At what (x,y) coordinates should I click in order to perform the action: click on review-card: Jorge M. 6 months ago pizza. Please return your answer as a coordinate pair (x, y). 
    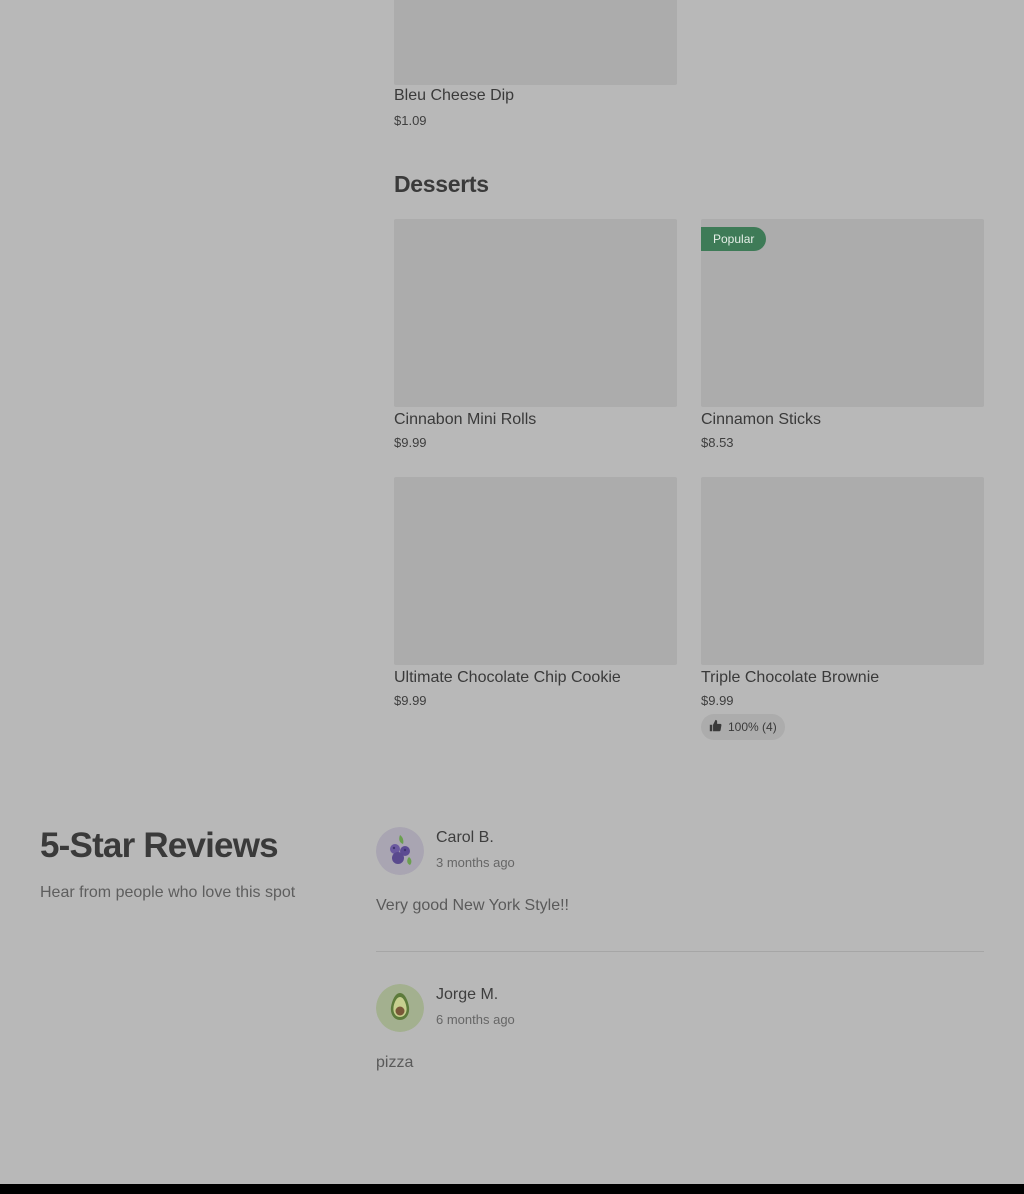
    Looking at the image, I should click on (680, 1034).